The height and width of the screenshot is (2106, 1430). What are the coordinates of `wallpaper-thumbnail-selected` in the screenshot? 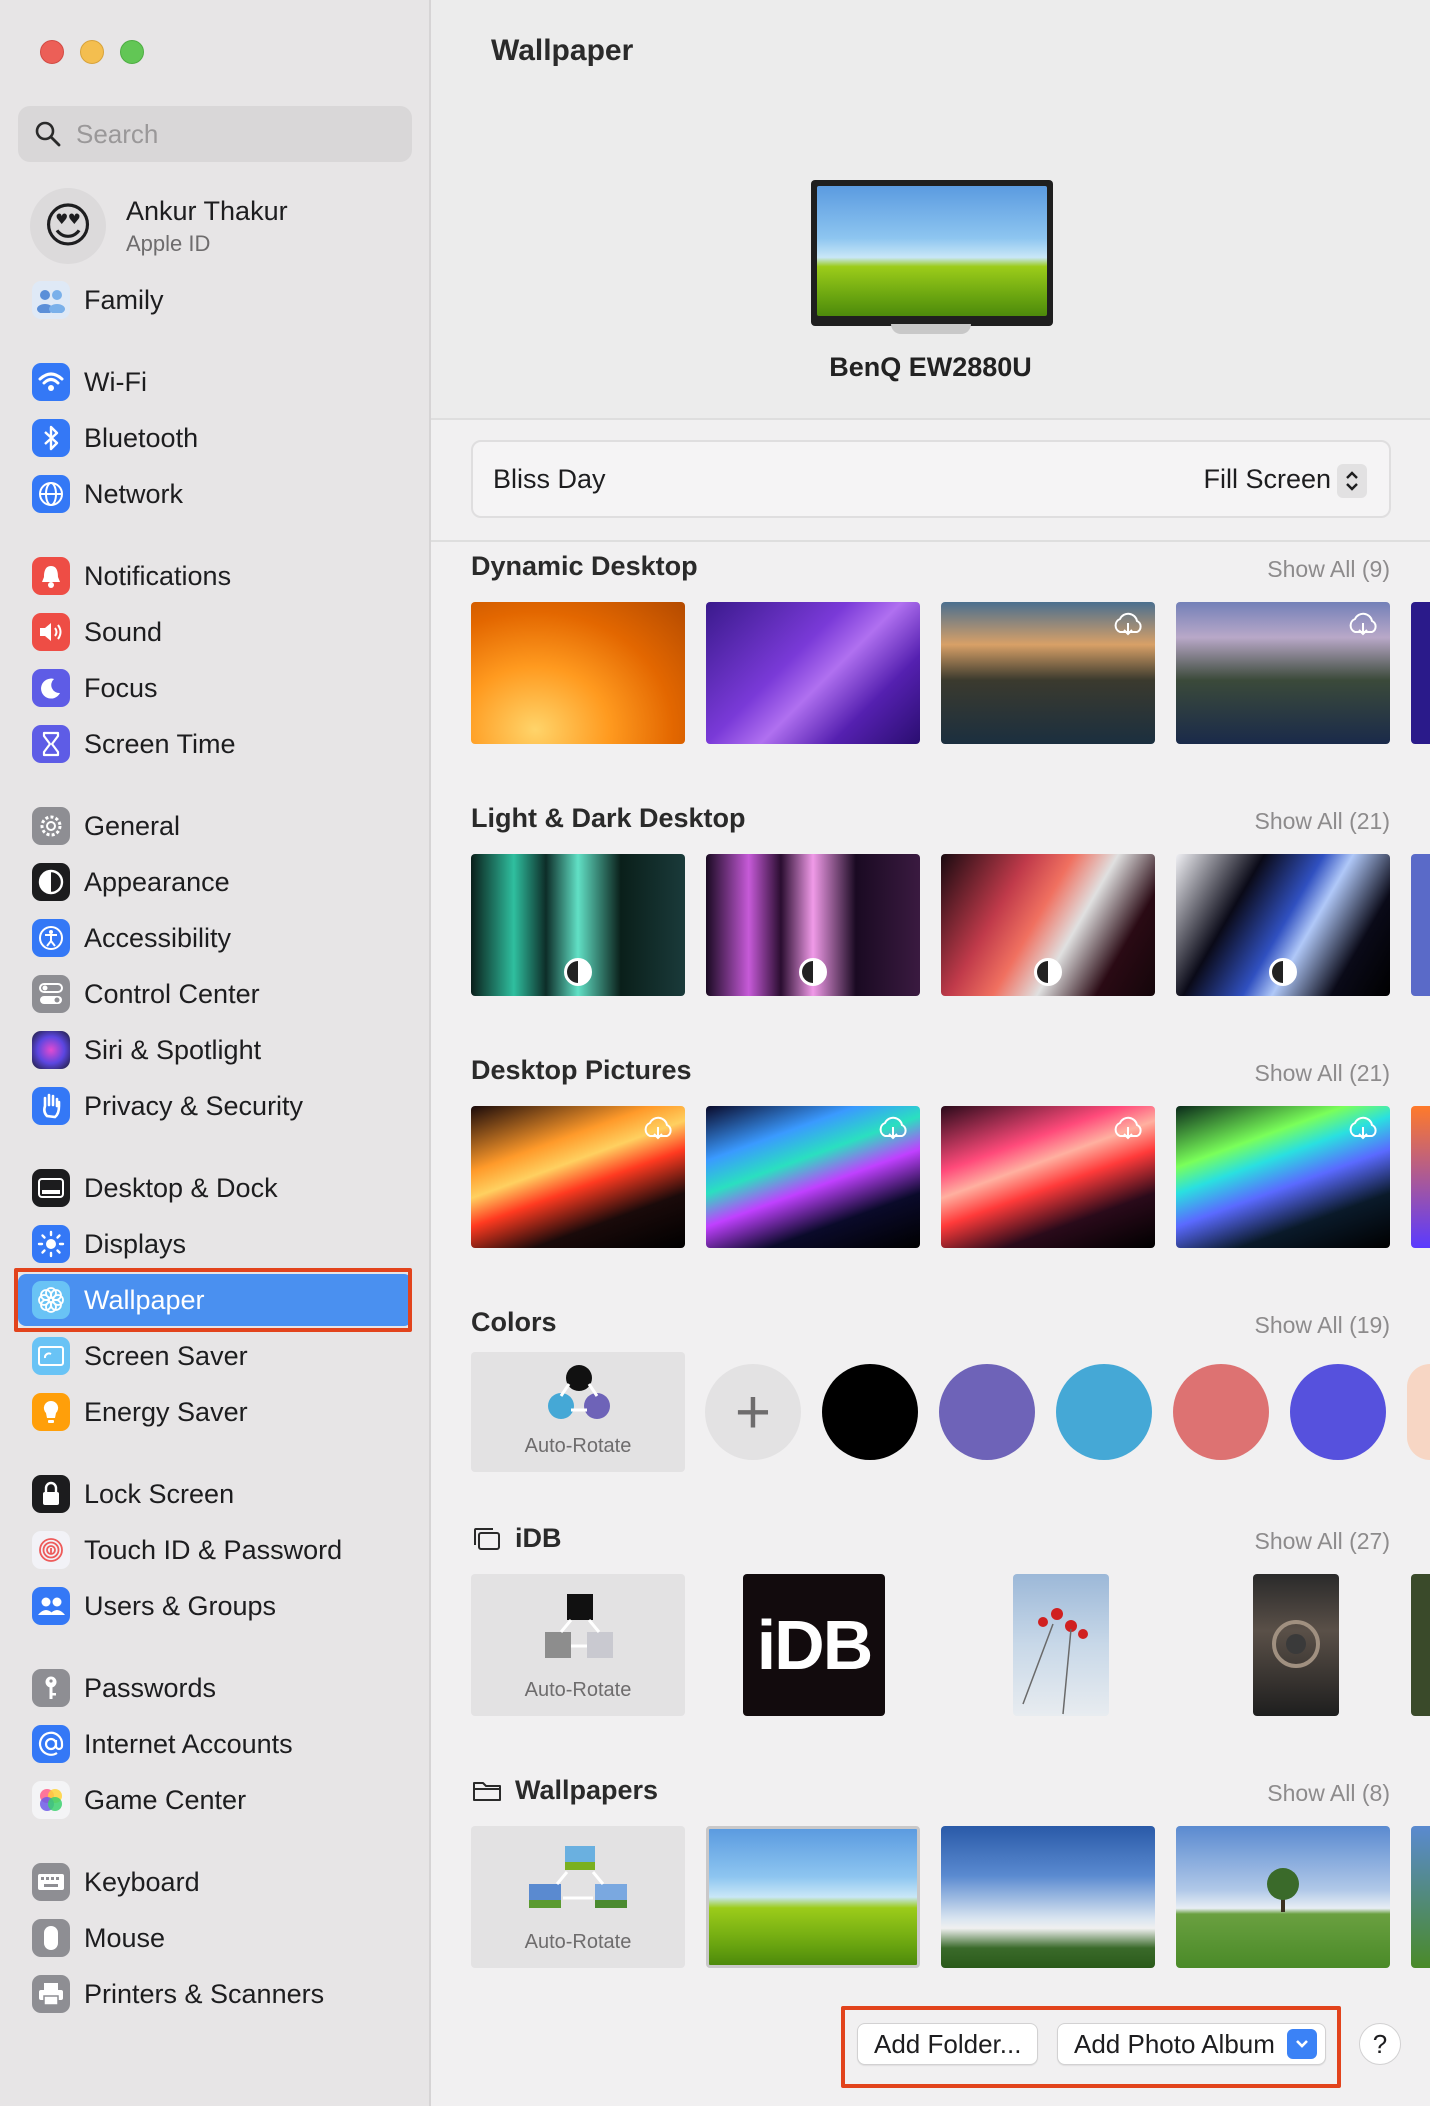 It's located at (813, 1897).